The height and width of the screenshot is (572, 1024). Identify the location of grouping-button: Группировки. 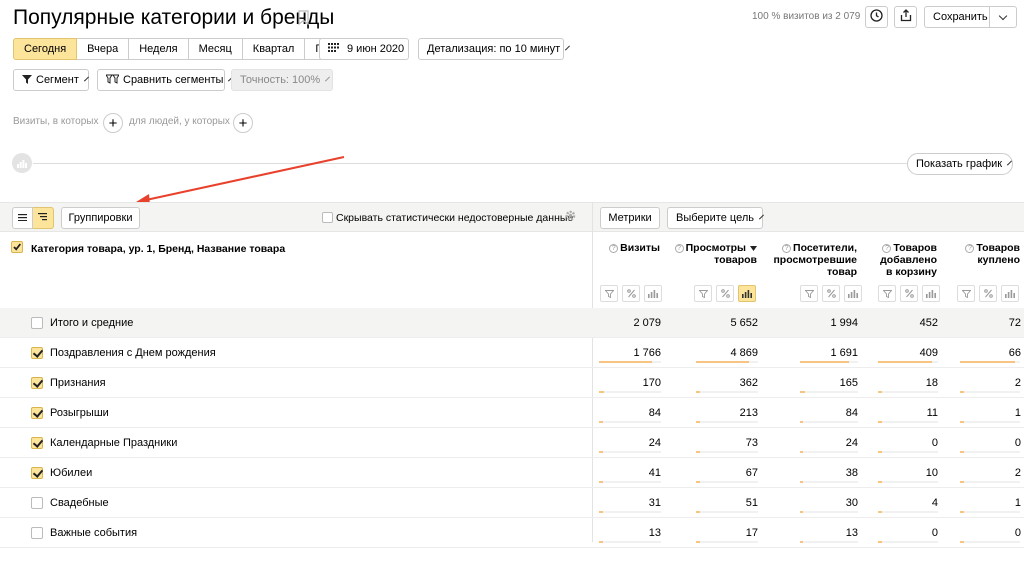
(100, 218).